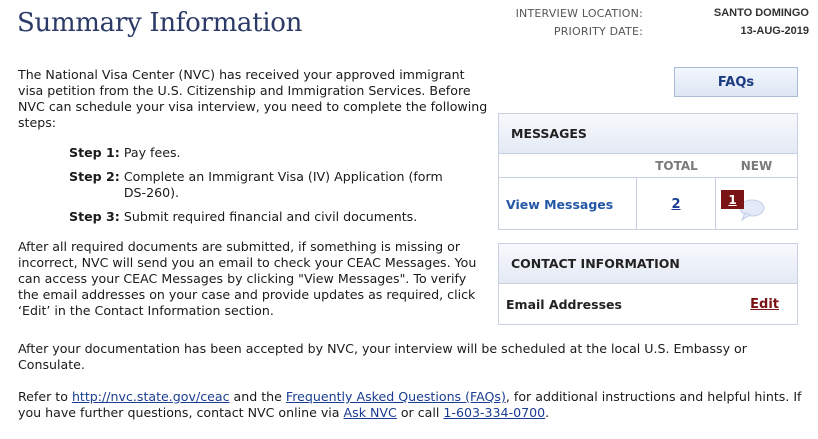 Image resolution: width=818 pixels, height=439 pixels. I want to click on messages-box: MESSAGES TOTAL NEW View Messages 2 1, so click(648, 171).